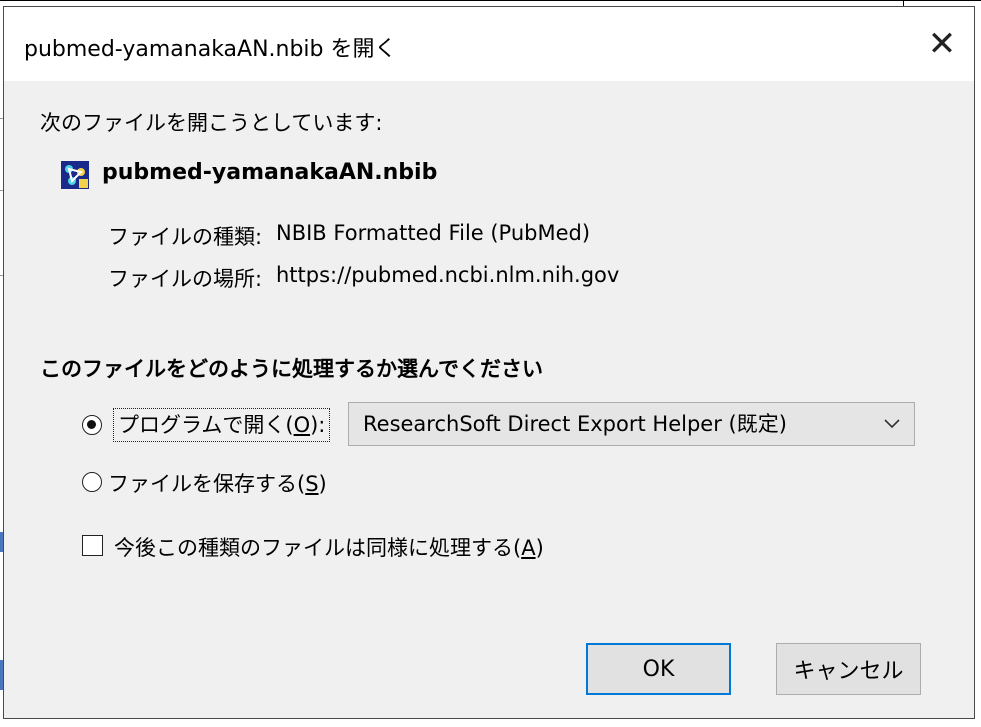 The width and height of the screenshot is (981, 727). I want to click on save-file-label: ファイルを保存する(S), so click(217, 483).